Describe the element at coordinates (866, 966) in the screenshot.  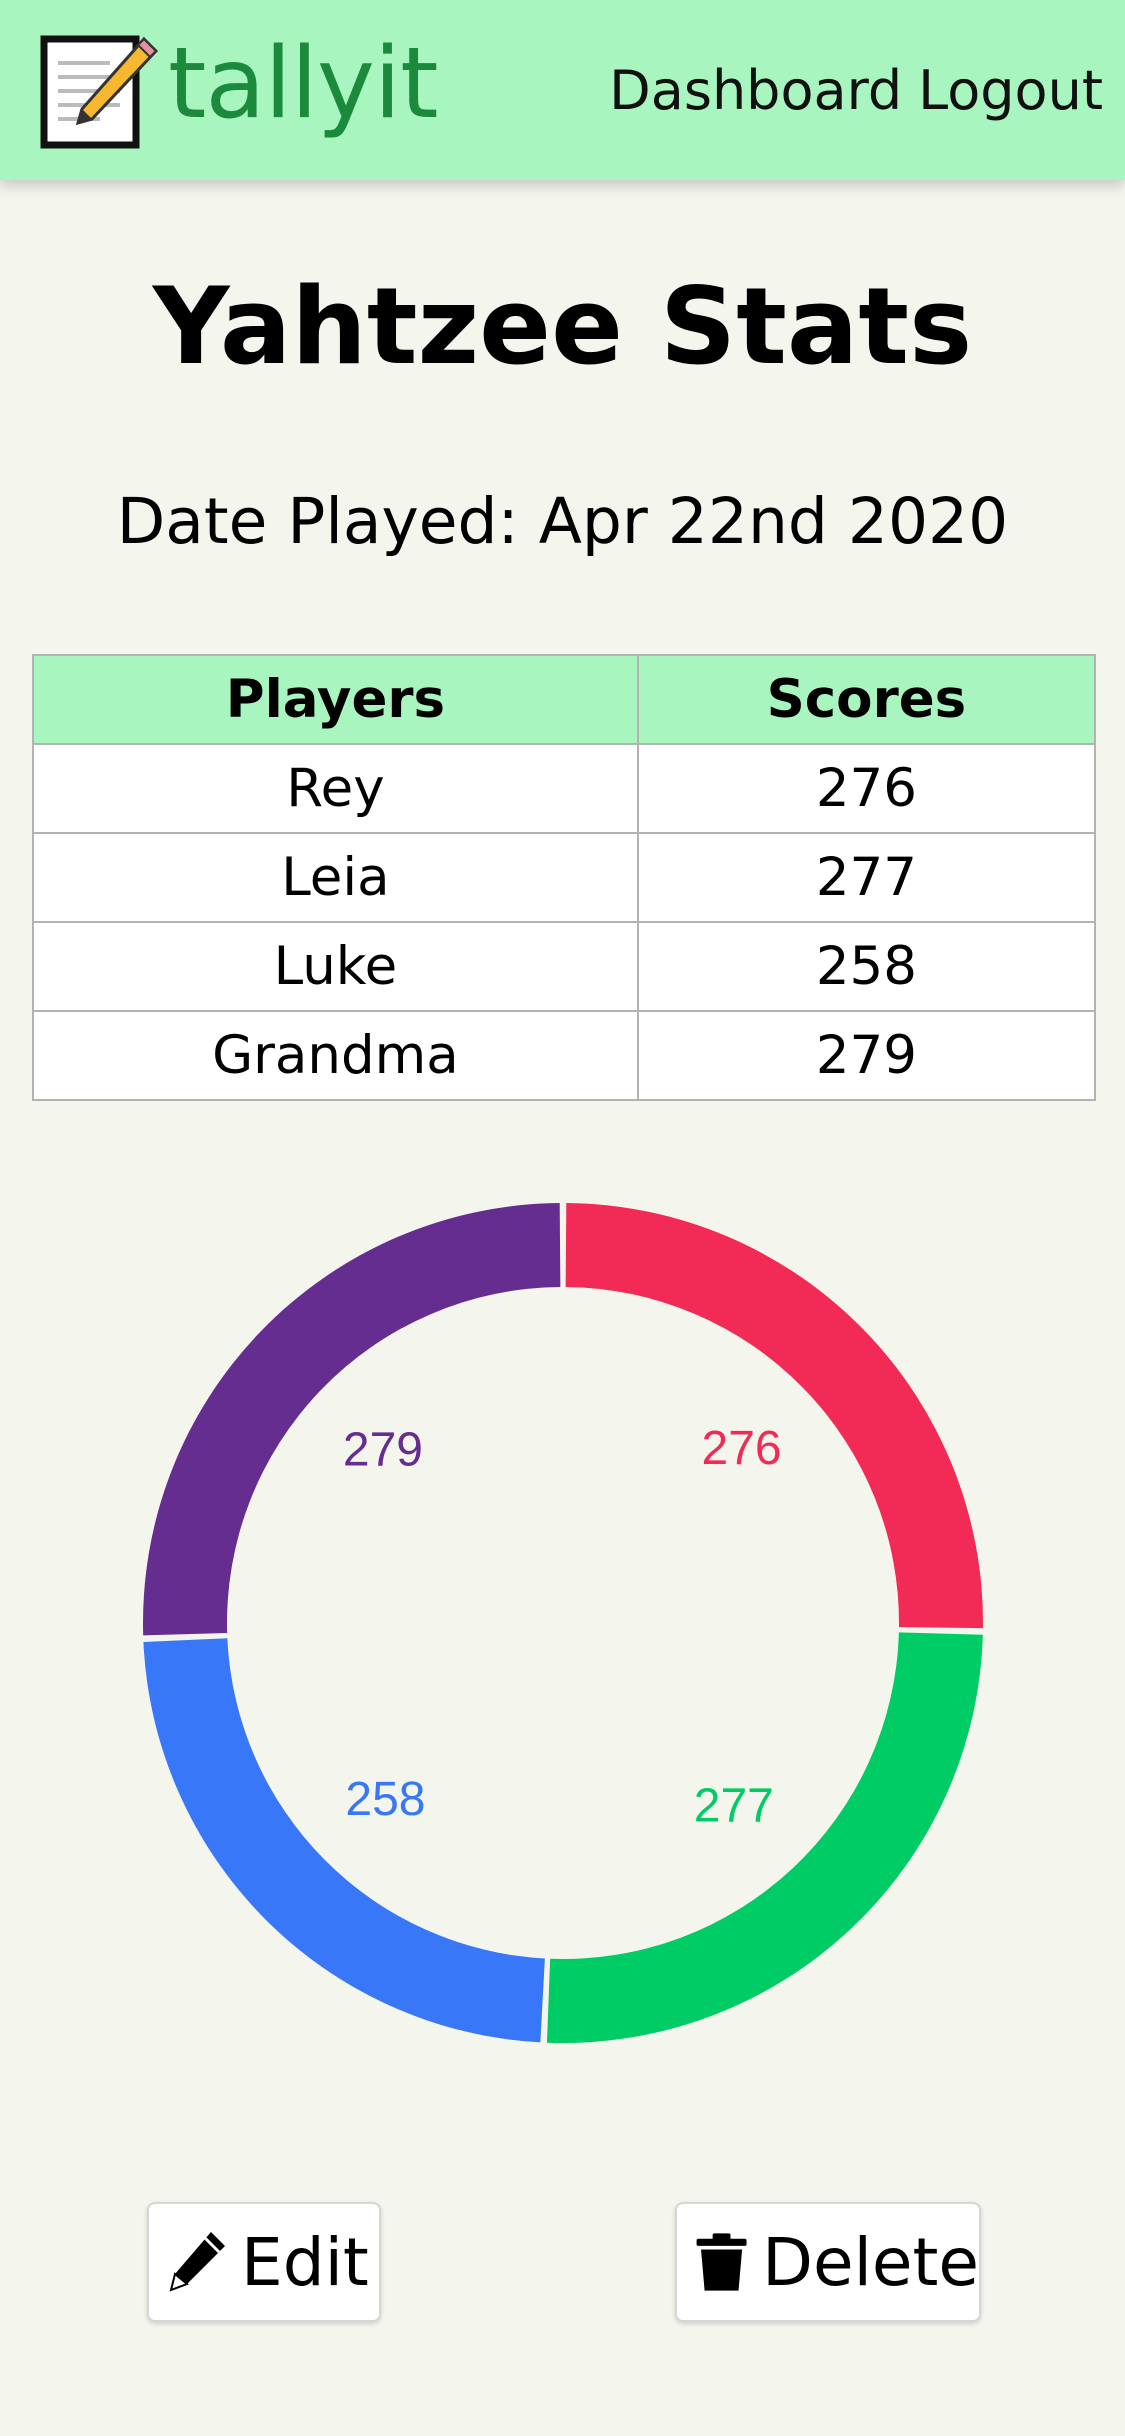
I see `player-score: 258` at that location.